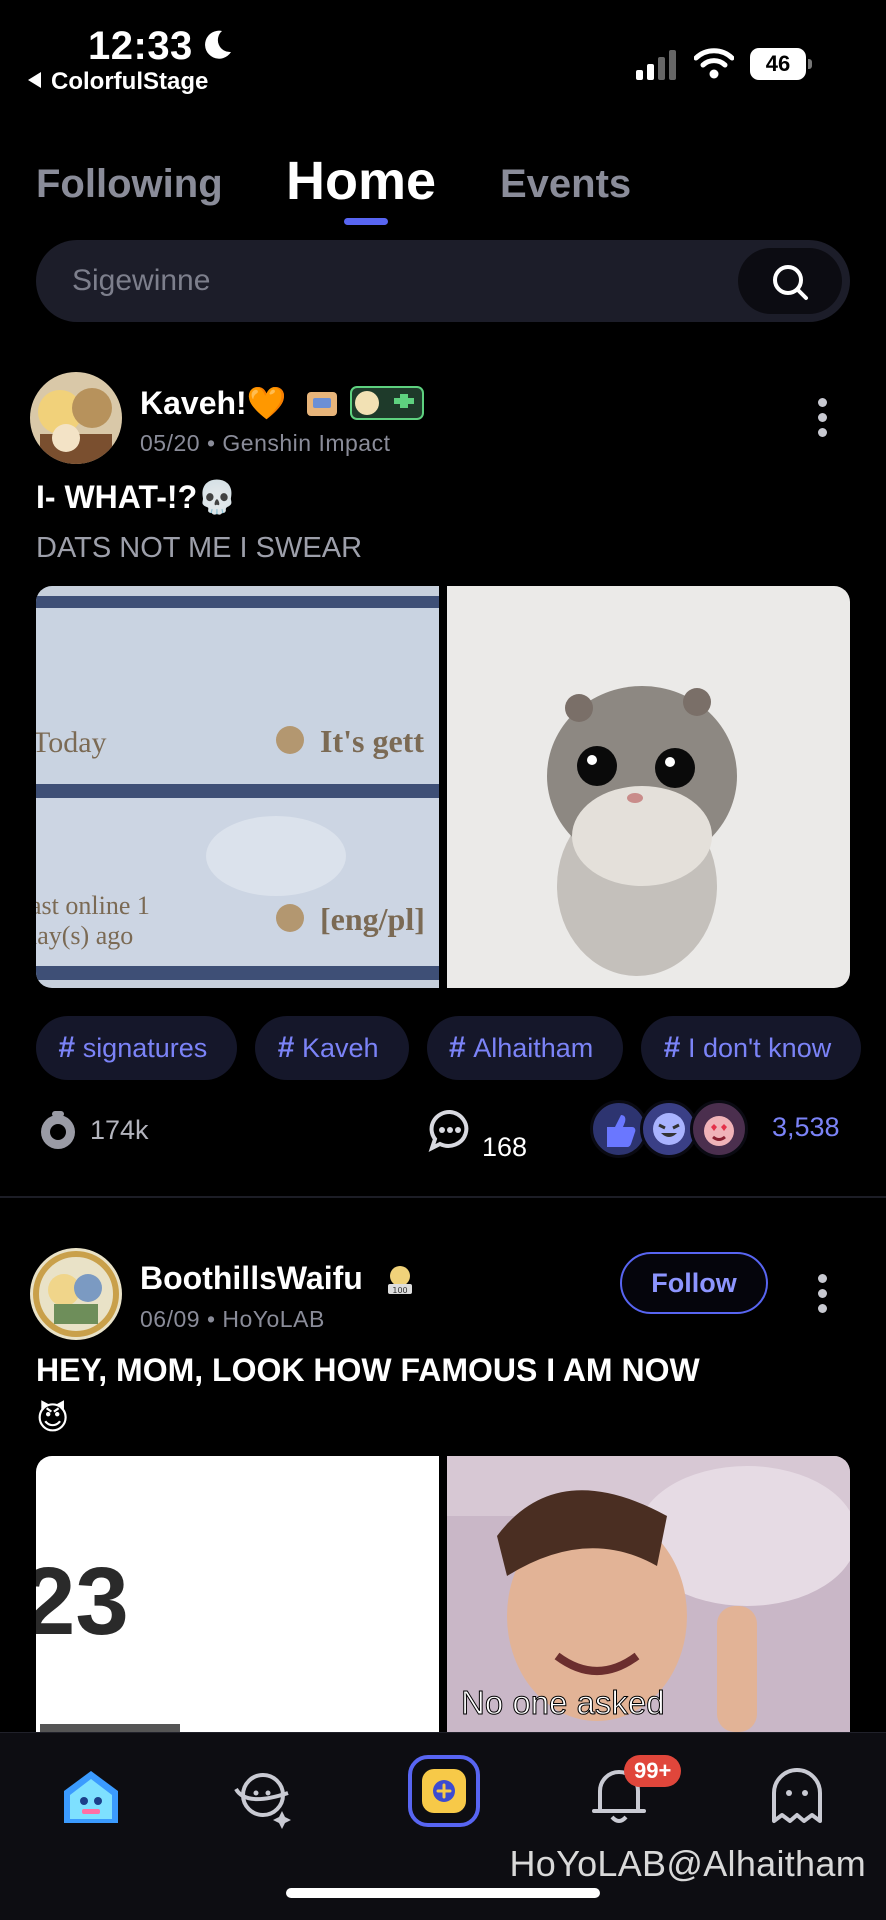  What do you see at coordinates (443, 1197) in the screenshot?
I see `post-divider` at bounding box center [443, 1197].